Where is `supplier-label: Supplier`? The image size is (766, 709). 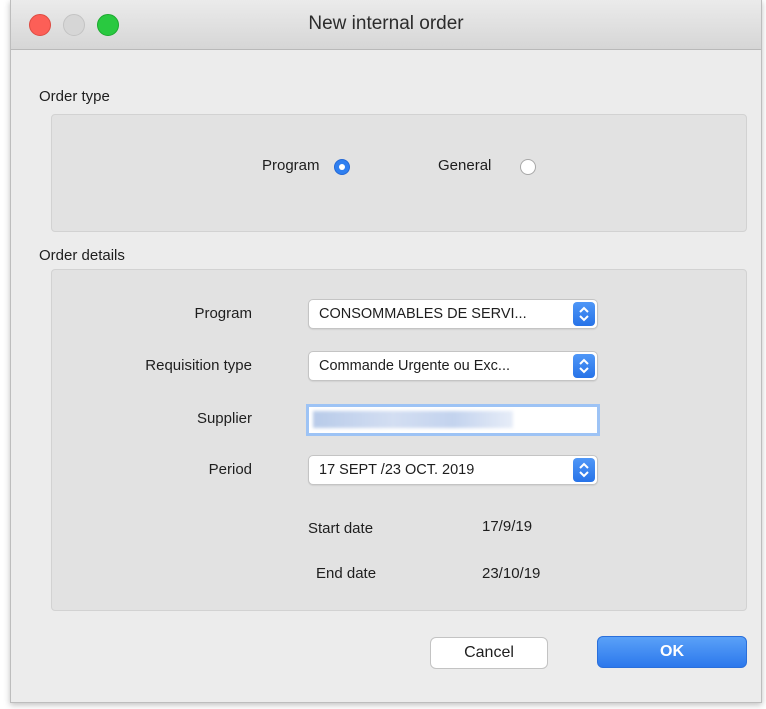
supplier-label: Supplier is located at coordinates (224, 418).